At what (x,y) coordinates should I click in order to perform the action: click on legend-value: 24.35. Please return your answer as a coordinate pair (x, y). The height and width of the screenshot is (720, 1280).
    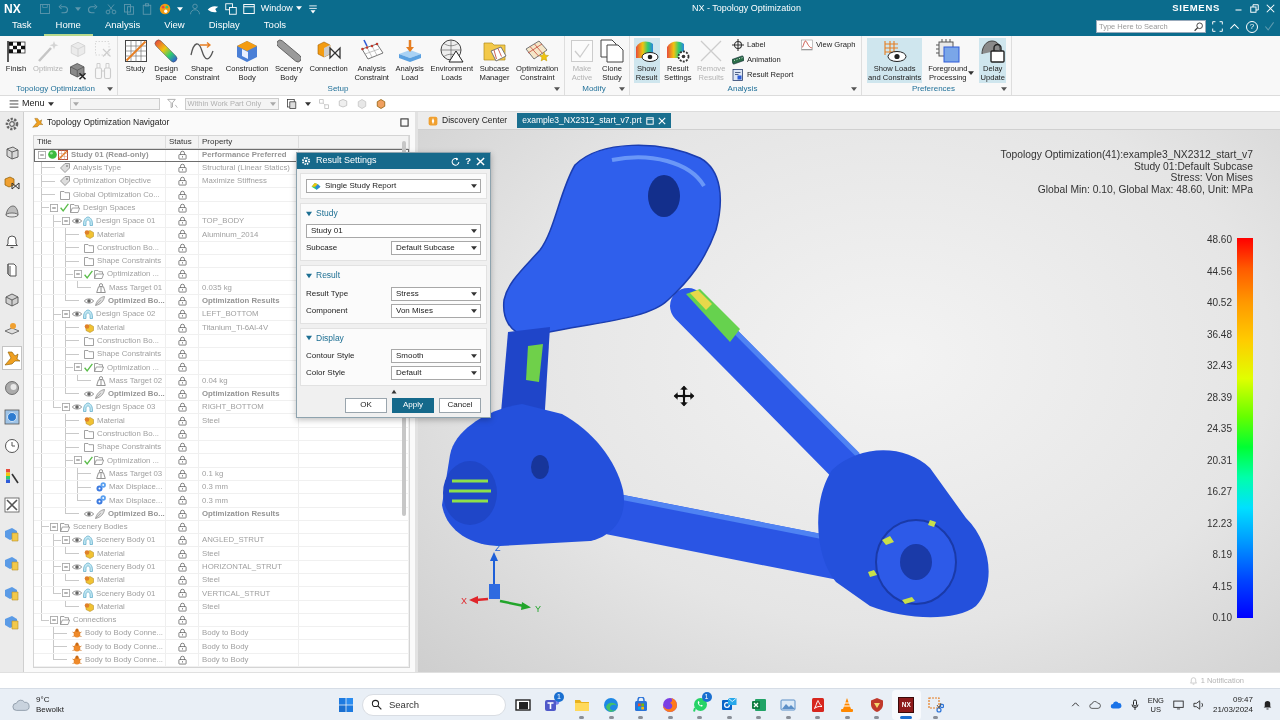
    Looking at the image, I should click on (1219, 429).